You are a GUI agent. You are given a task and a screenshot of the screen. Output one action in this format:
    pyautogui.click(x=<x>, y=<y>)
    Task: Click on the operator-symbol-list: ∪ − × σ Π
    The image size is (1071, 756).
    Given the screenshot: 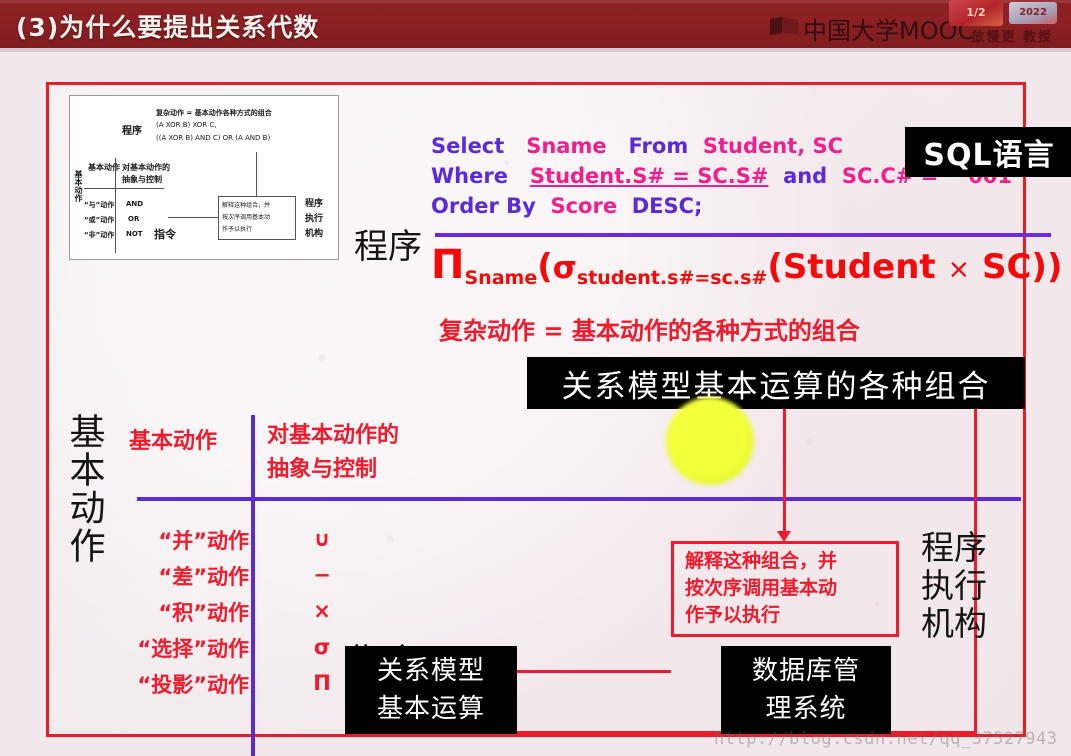 What is the action you would take?
    pyautogui.click(x=322, y=611)
    